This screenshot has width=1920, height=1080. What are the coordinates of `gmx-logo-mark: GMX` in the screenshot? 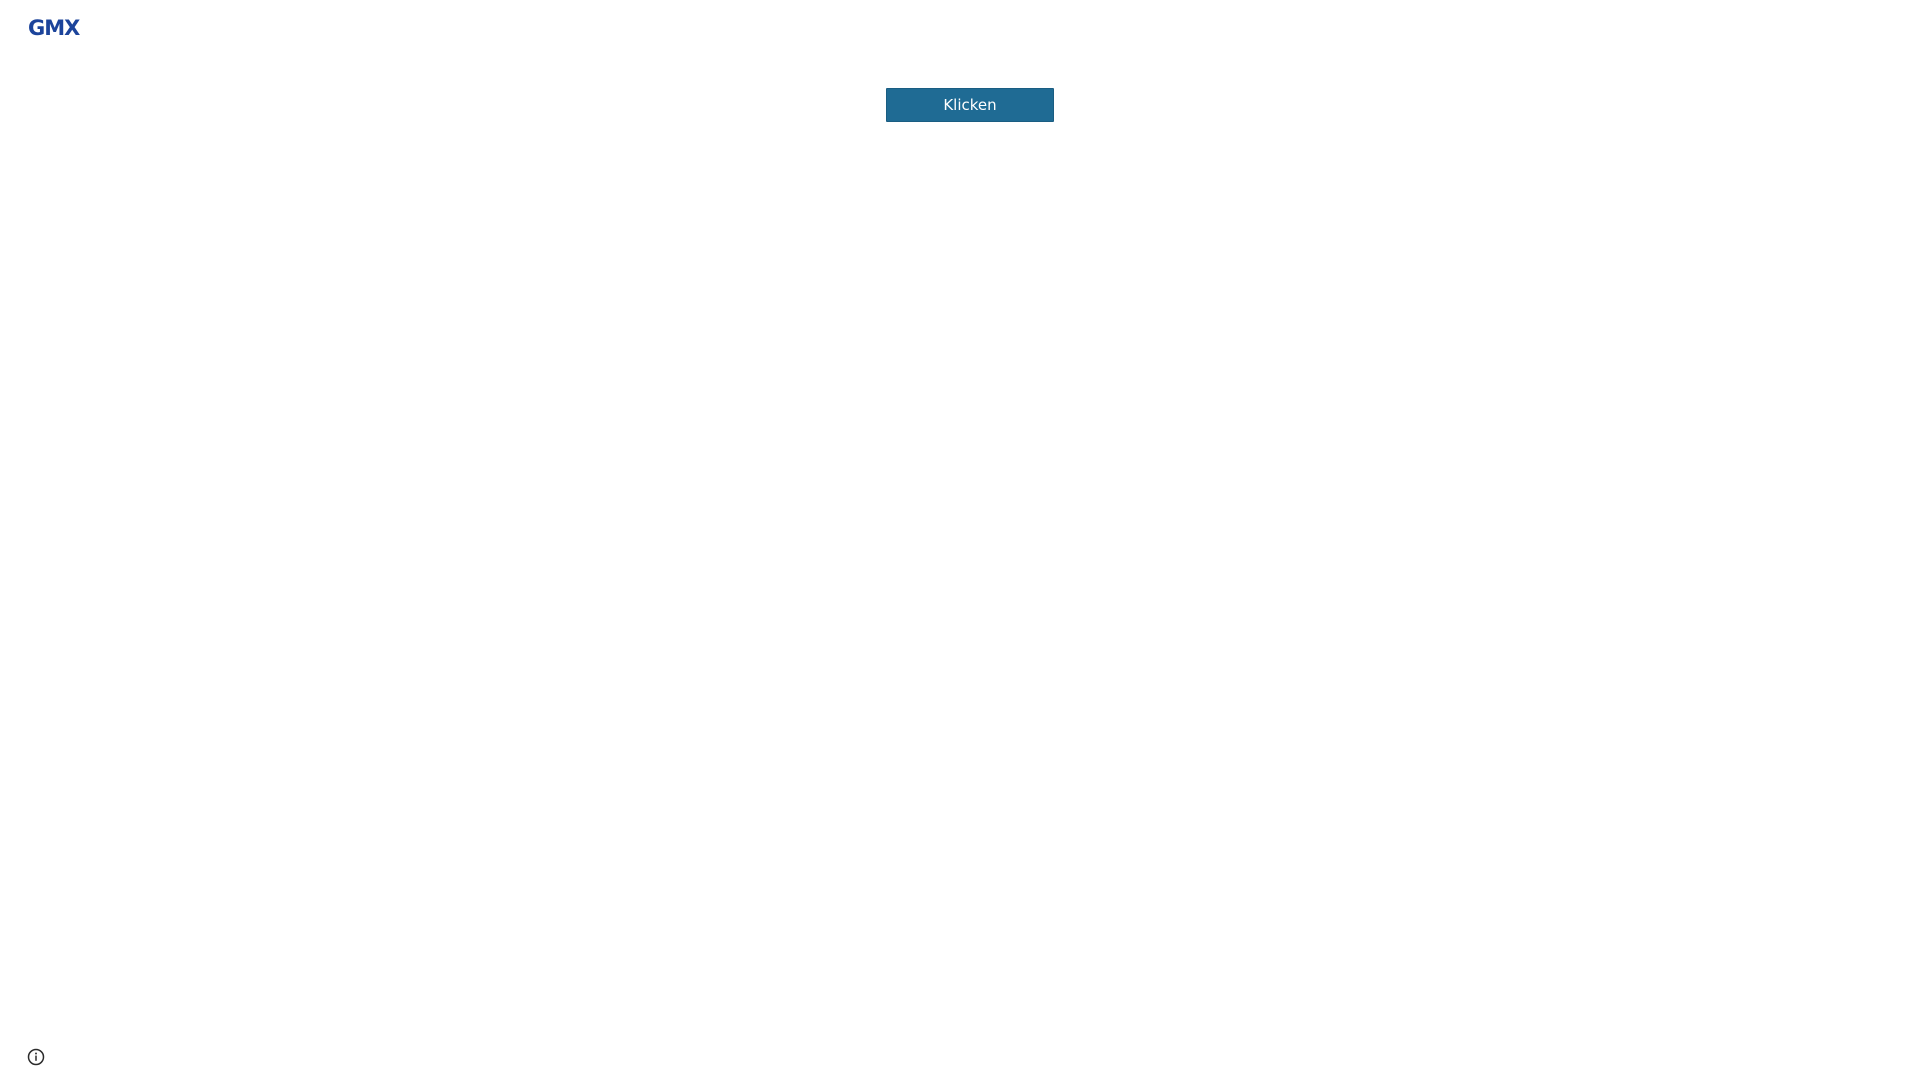 It's located at (54, 28).